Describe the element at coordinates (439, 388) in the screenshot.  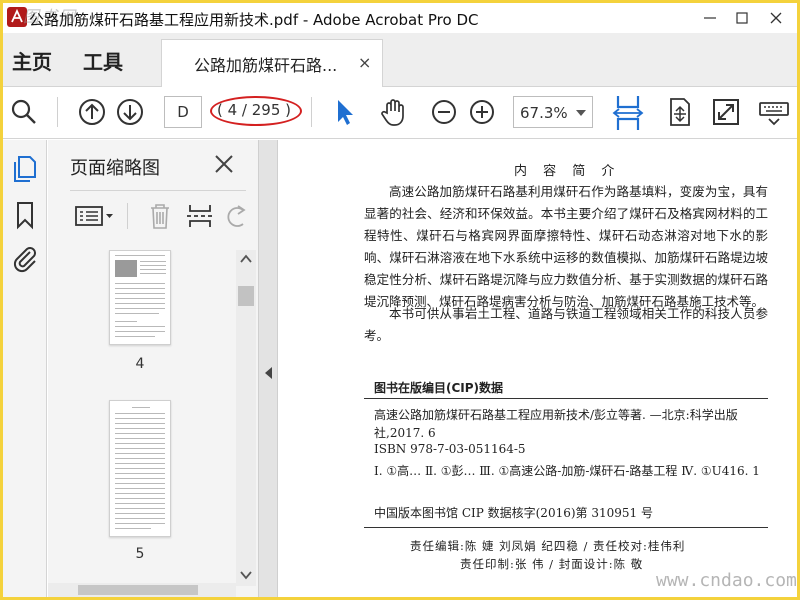
I see `cip-title: 图书在版编目(CIP)数据` at that location.